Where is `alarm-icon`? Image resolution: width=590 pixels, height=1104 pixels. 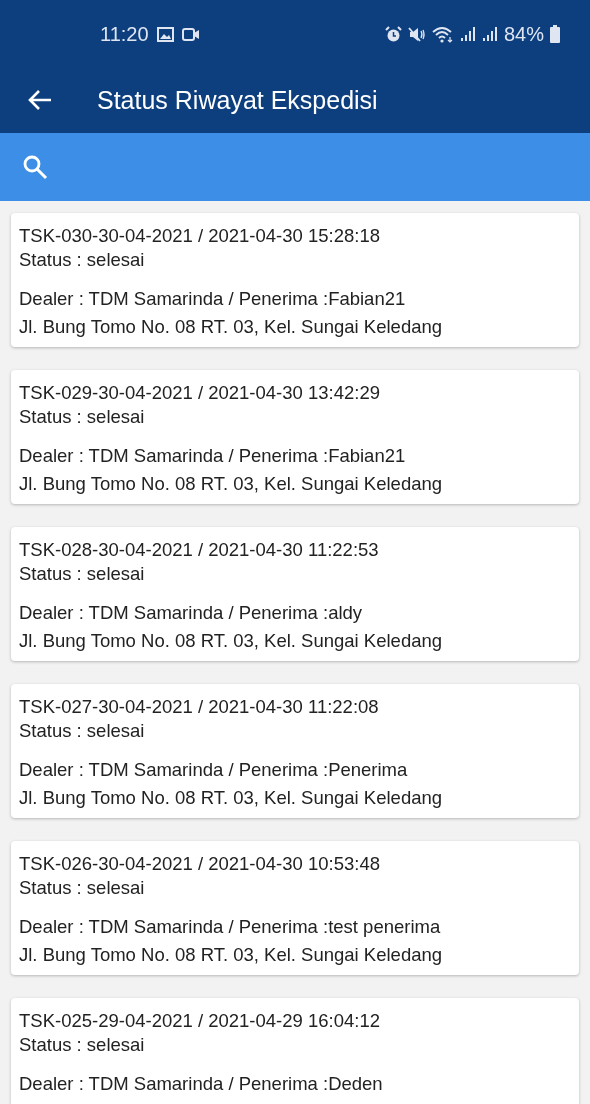 alarm-icon is located at coordinates (393, 34).